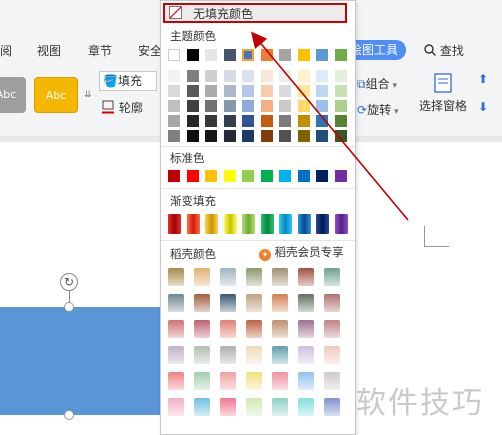  I want to click on bring-forward-icon: ⬆, so click(483, 79).